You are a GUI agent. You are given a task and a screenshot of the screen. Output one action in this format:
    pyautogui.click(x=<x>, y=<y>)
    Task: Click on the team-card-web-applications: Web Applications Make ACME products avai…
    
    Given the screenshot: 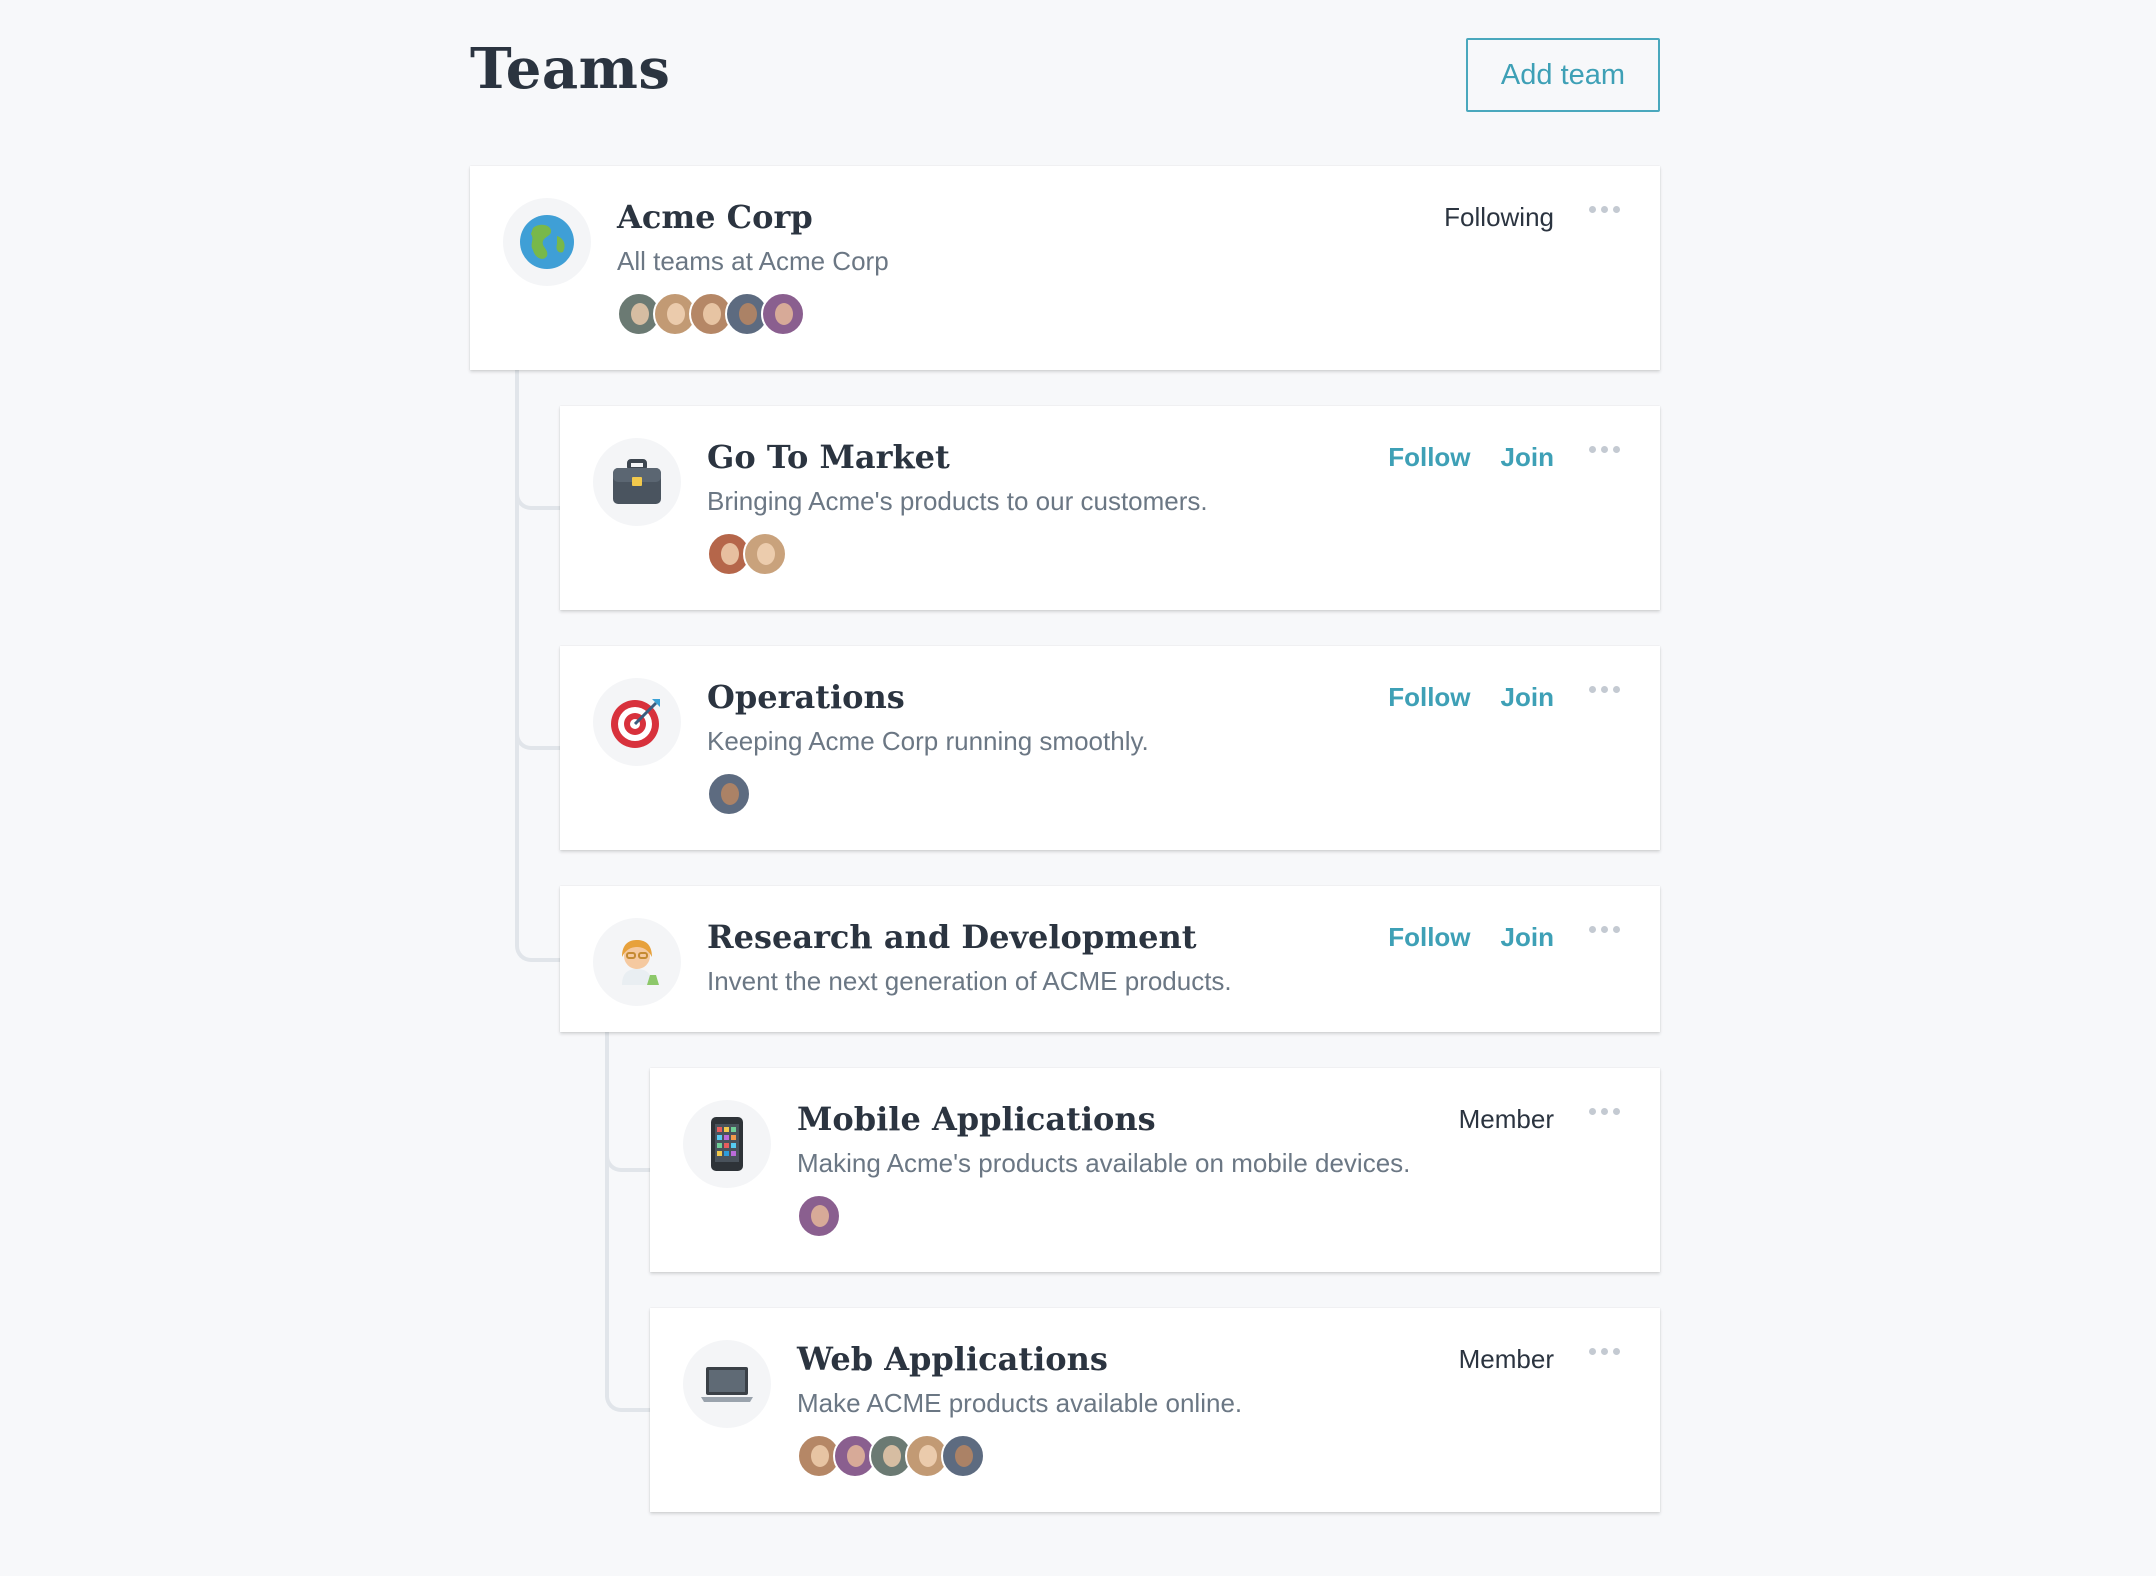 What is the action you would take?
    pyautogui.click(x=1155, y=1410)
    